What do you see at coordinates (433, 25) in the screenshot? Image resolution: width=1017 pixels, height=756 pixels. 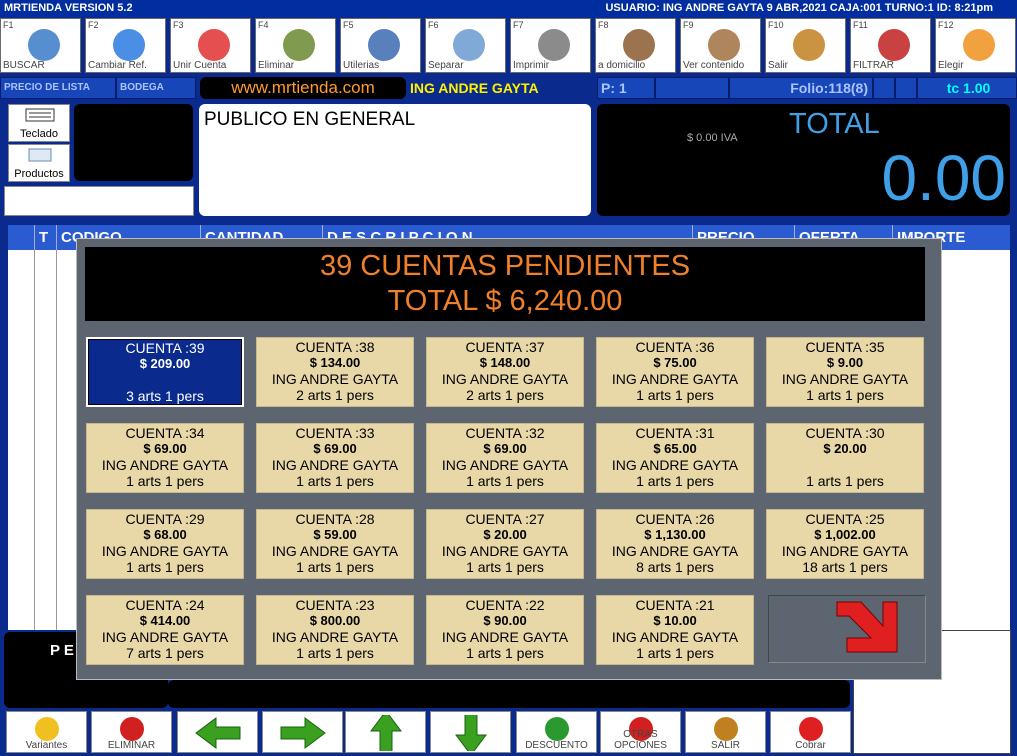 I see `fkey-code: F6` at bounding box center [433, 25].